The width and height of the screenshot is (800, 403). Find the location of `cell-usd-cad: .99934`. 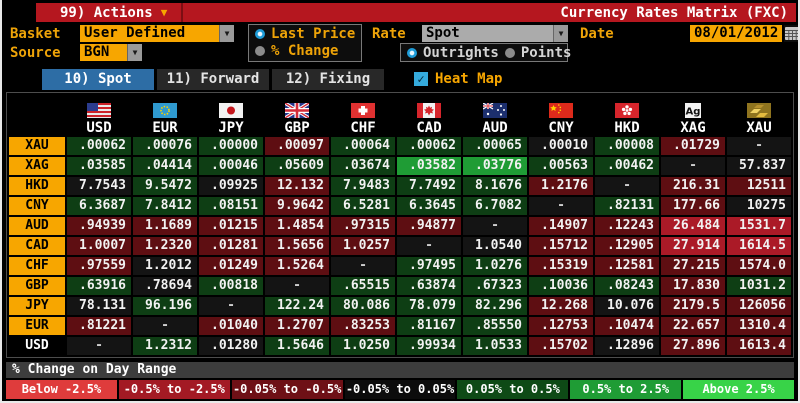

cell-usd-cad: .99934 is located at coordinates (429, 346).